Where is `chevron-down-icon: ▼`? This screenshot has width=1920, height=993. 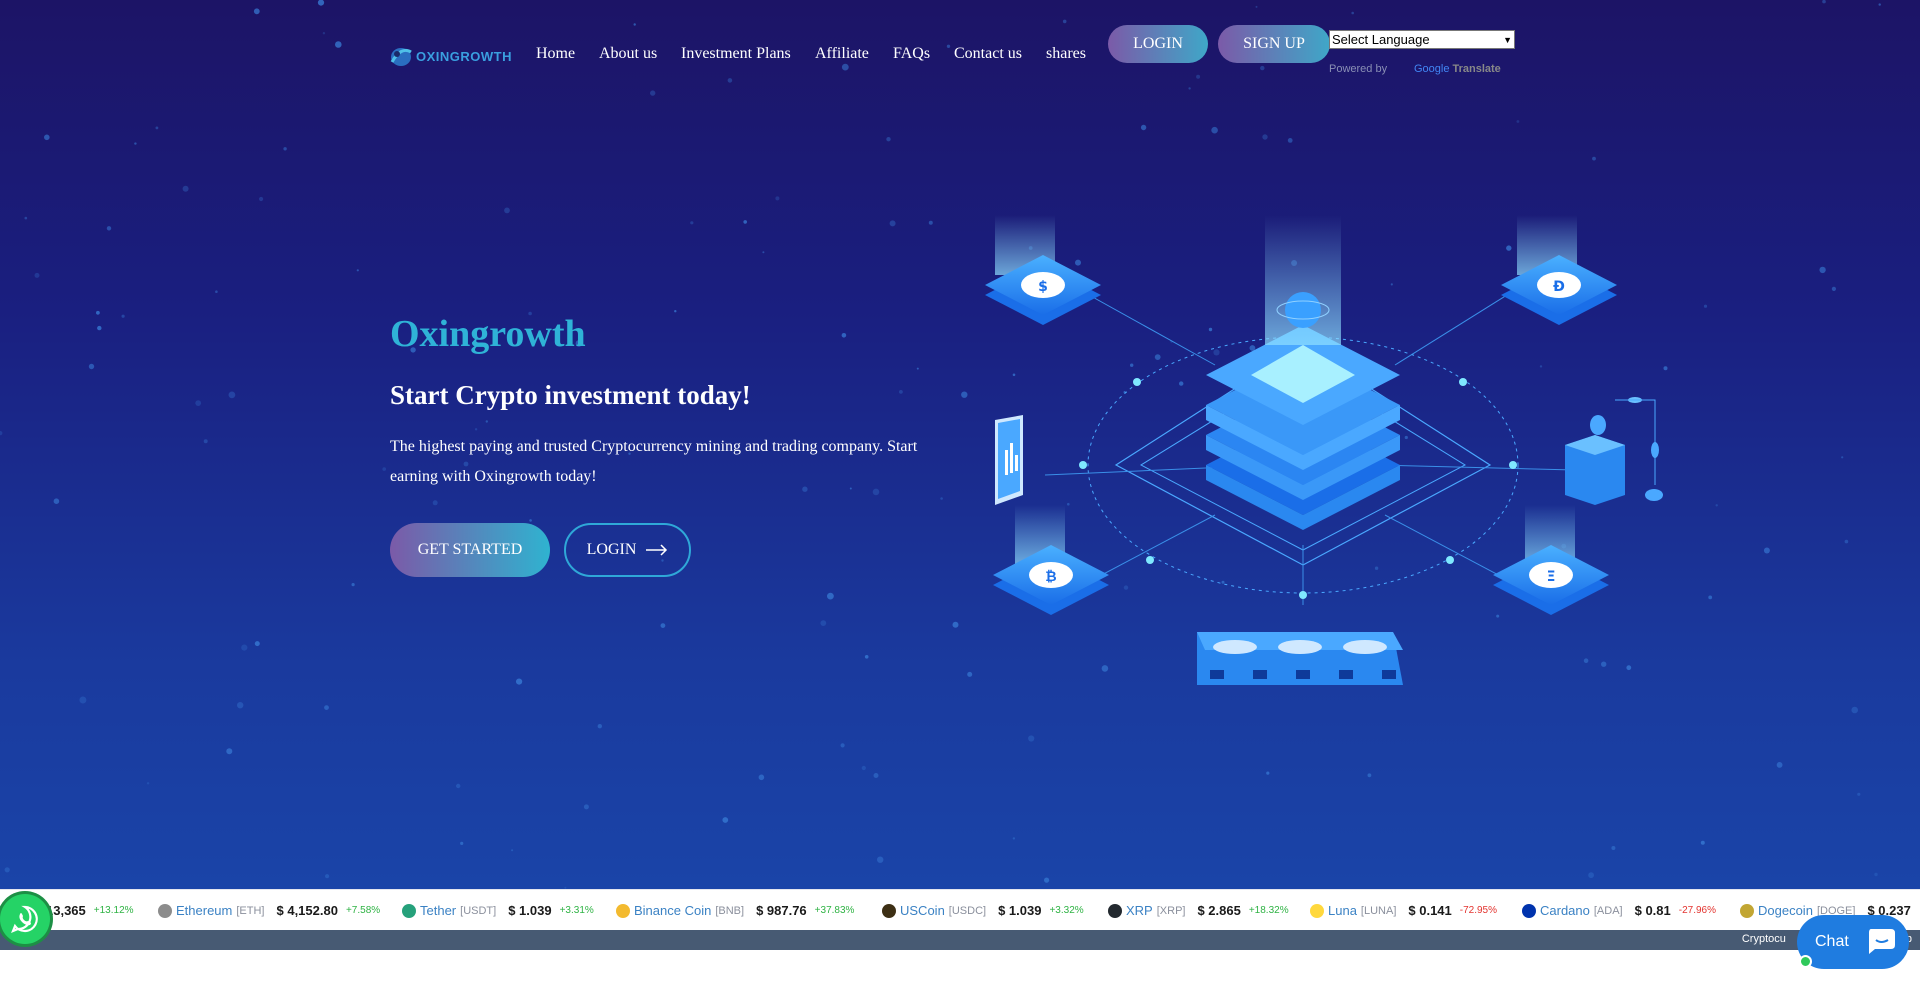
chevron-down-icon: ▼ is located at coordinates (1507, 39).